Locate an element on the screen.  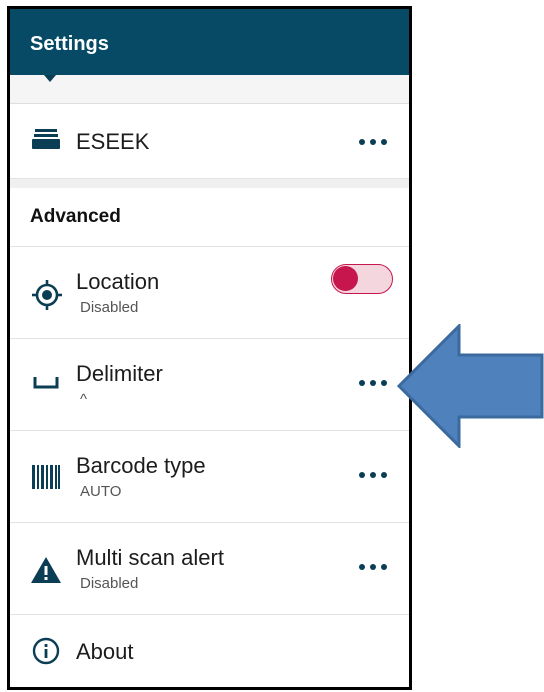
settings-item-location: Location Disabled is located at coordinates (209, 293).